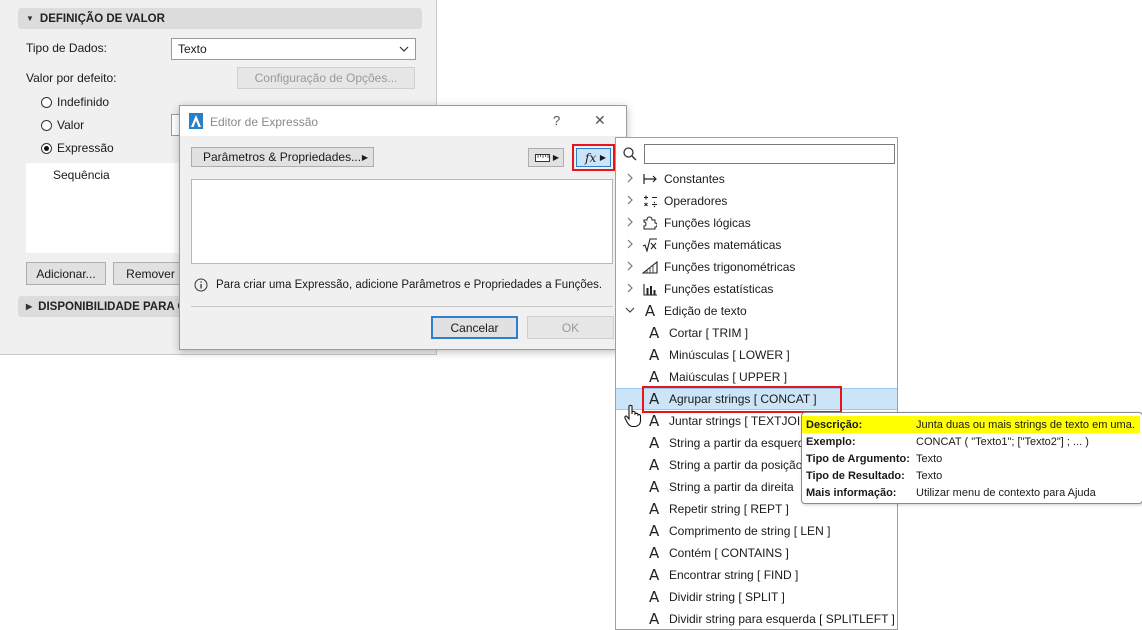 The height and width of the screenshot is (630, 1142). What do you see at coordinates (728, 377) in the screenshot?
I see `function-label: Maiúsculas [ UPPER ]` at bounding box center [728, 377].